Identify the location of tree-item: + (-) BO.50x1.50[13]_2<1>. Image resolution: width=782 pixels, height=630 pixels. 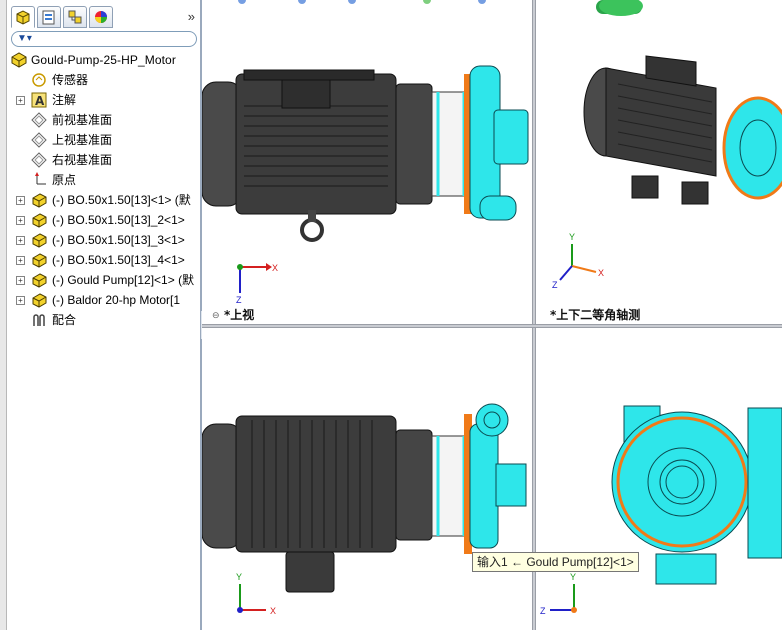
(103, 220).